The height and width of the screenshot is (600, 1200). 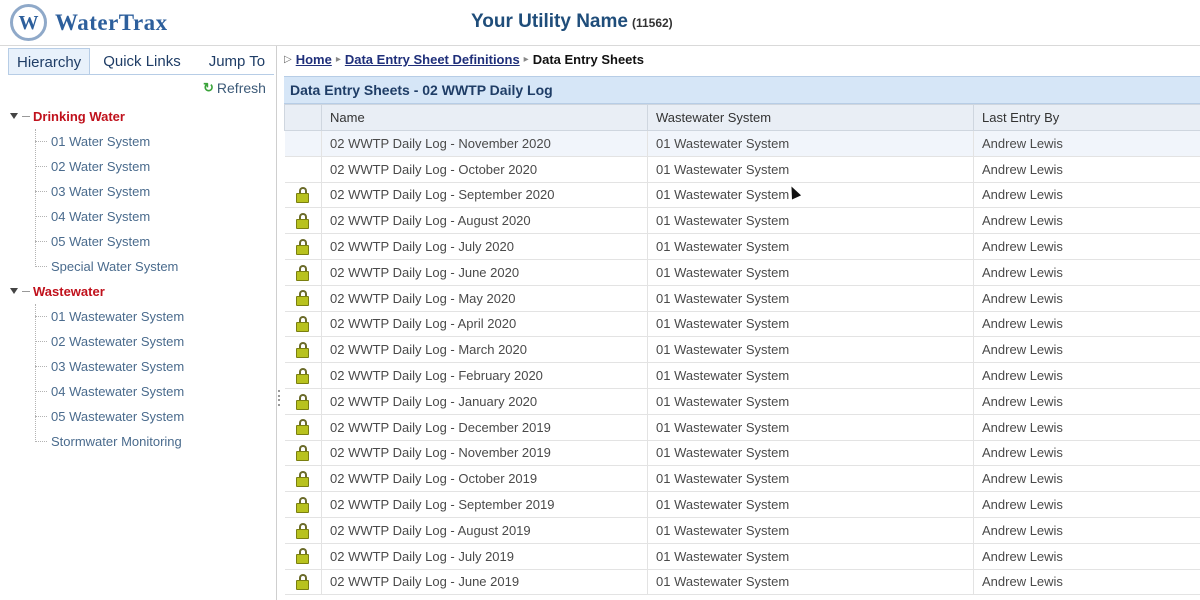 What do you see at coordinates (237, 61) in the screenshot?
I see `tab-jump-to: Jump To` at bounding box center [237, 61].